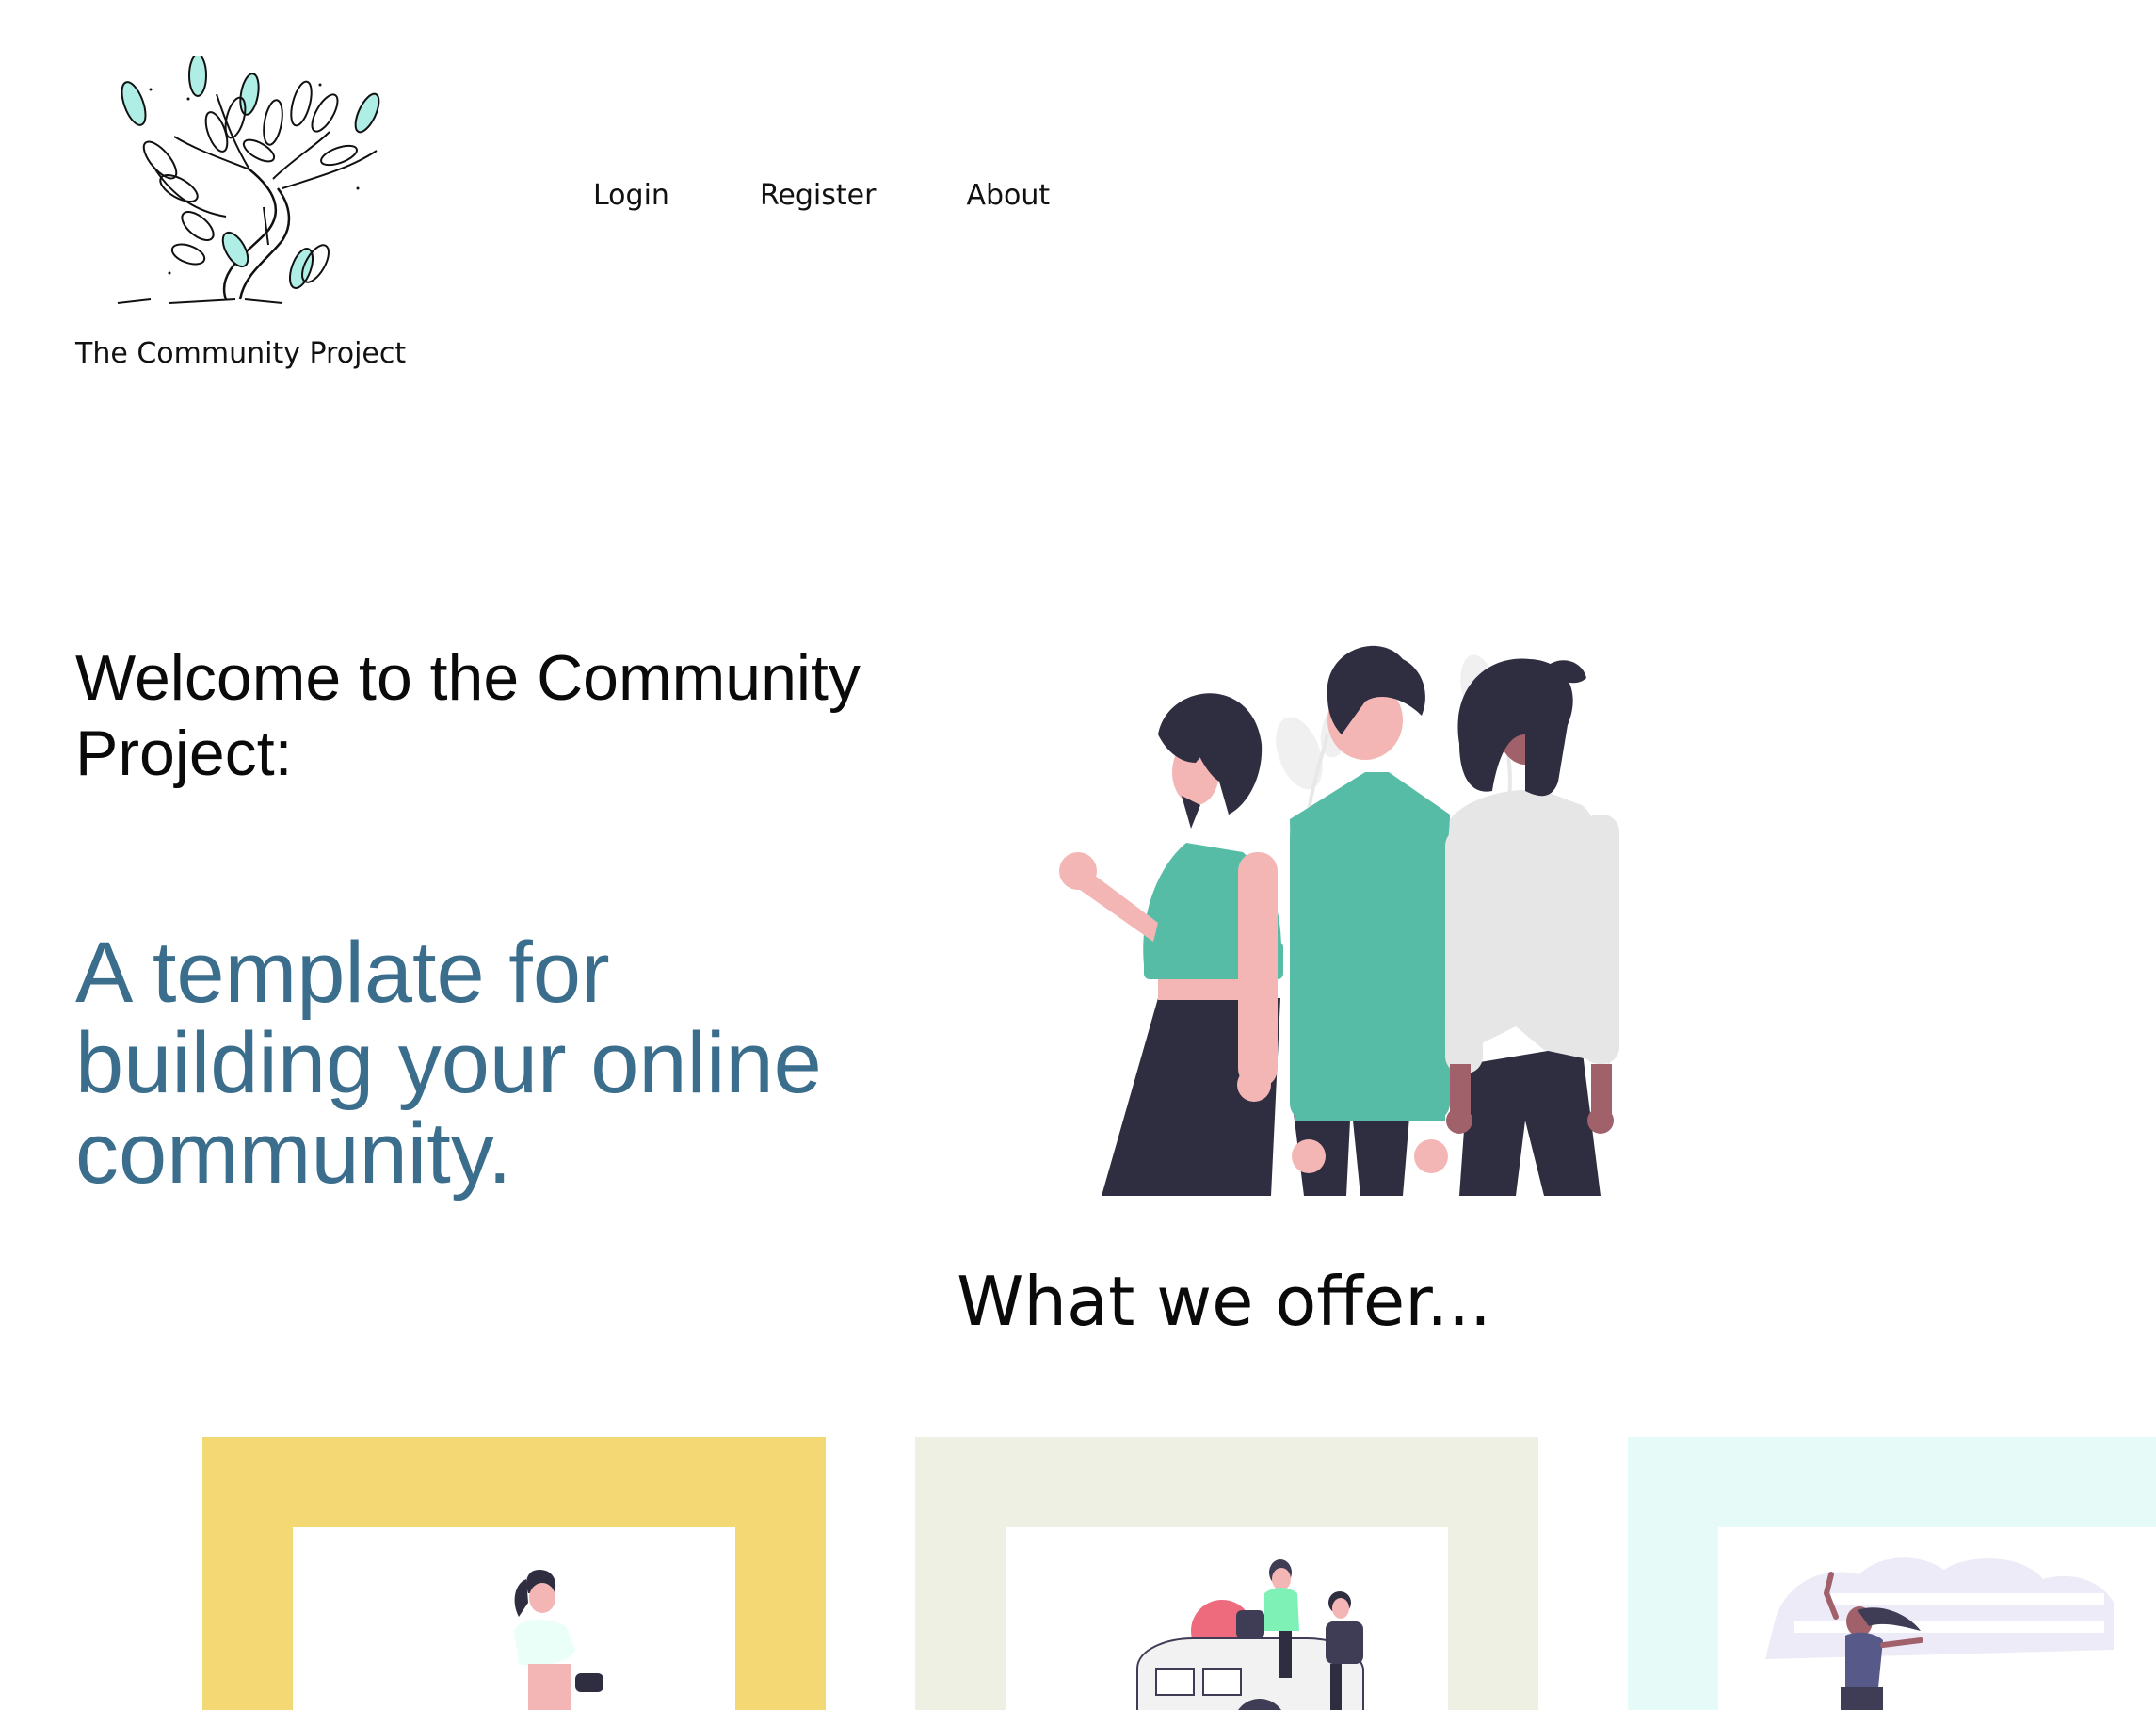 This screenshot has height=1710, width=2156. What do you see at coordinates (1250, 1634) in the screenshot?
I see `friends-on-car-trip-illustration` at bounding box center [1250, 1634].